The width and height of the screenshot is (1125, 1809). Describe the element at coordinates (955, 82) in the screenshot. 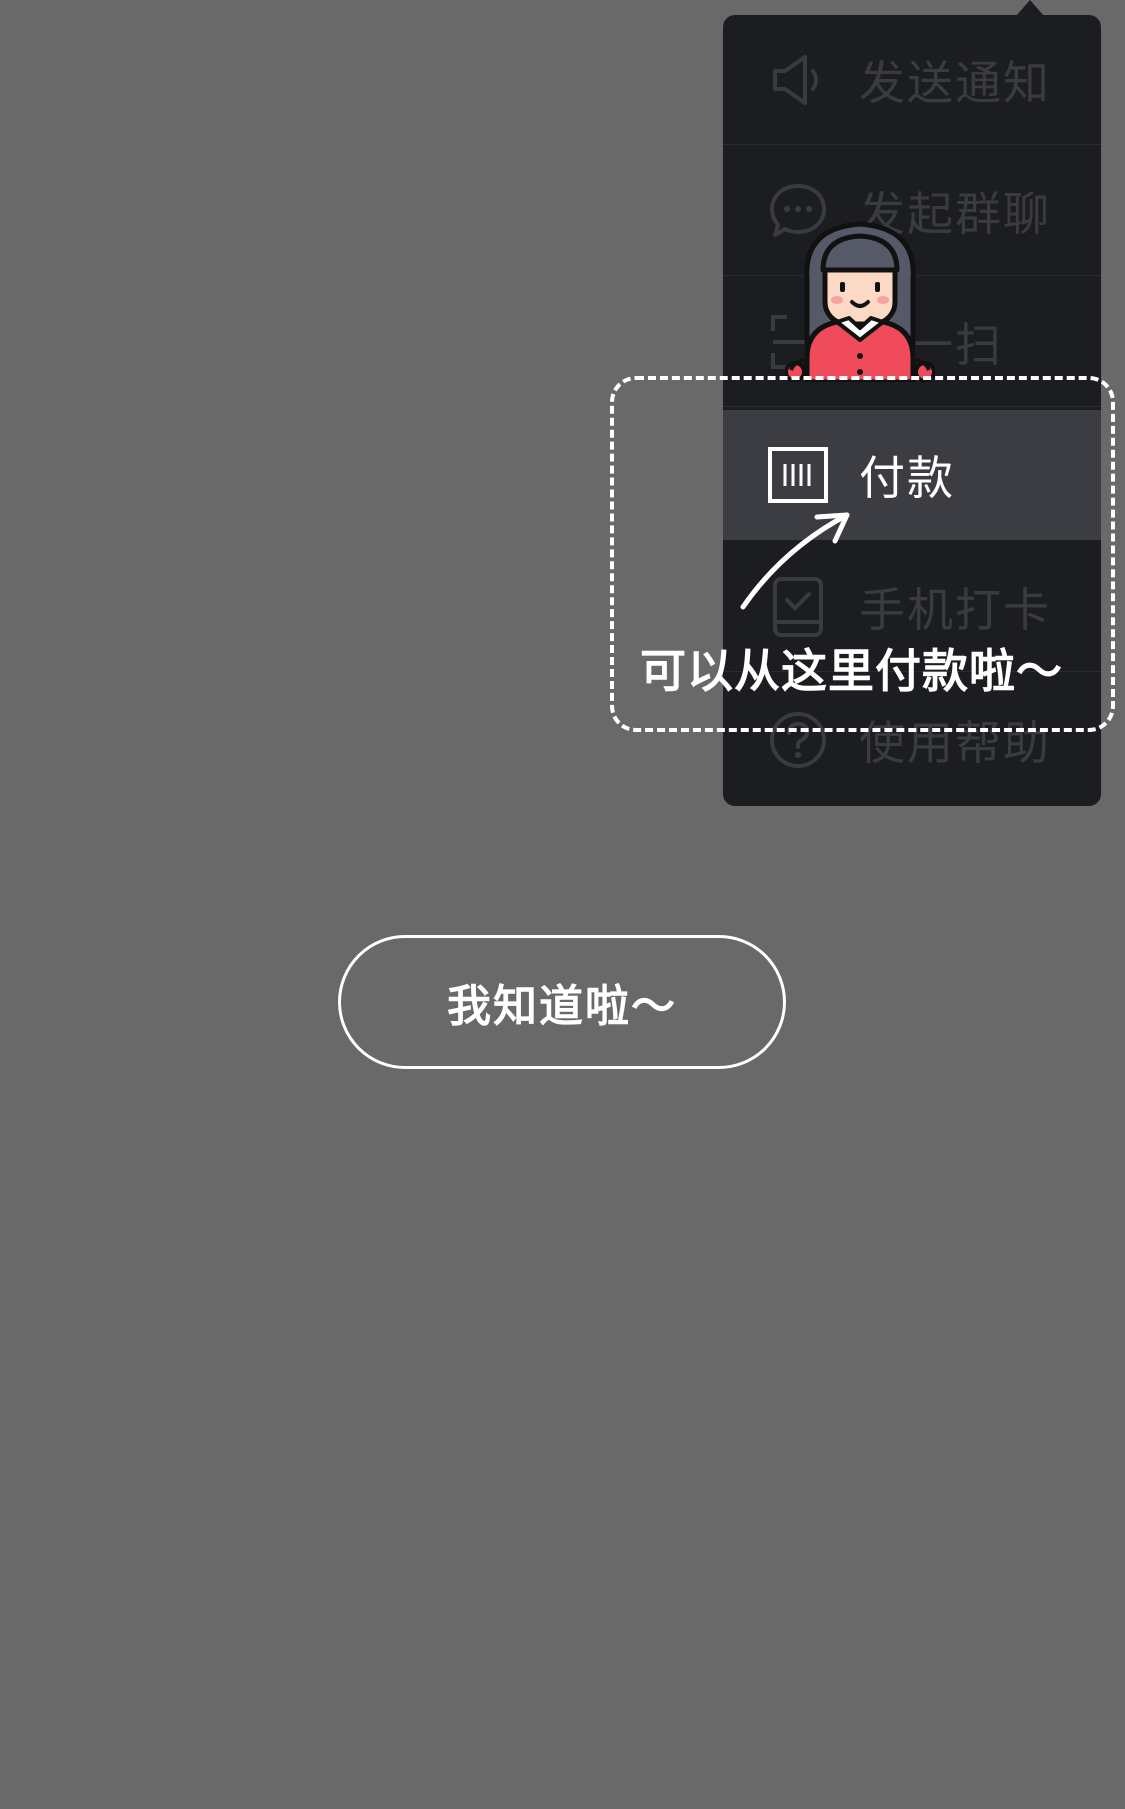

I see `menu-item-label: 发送通知` at that location.